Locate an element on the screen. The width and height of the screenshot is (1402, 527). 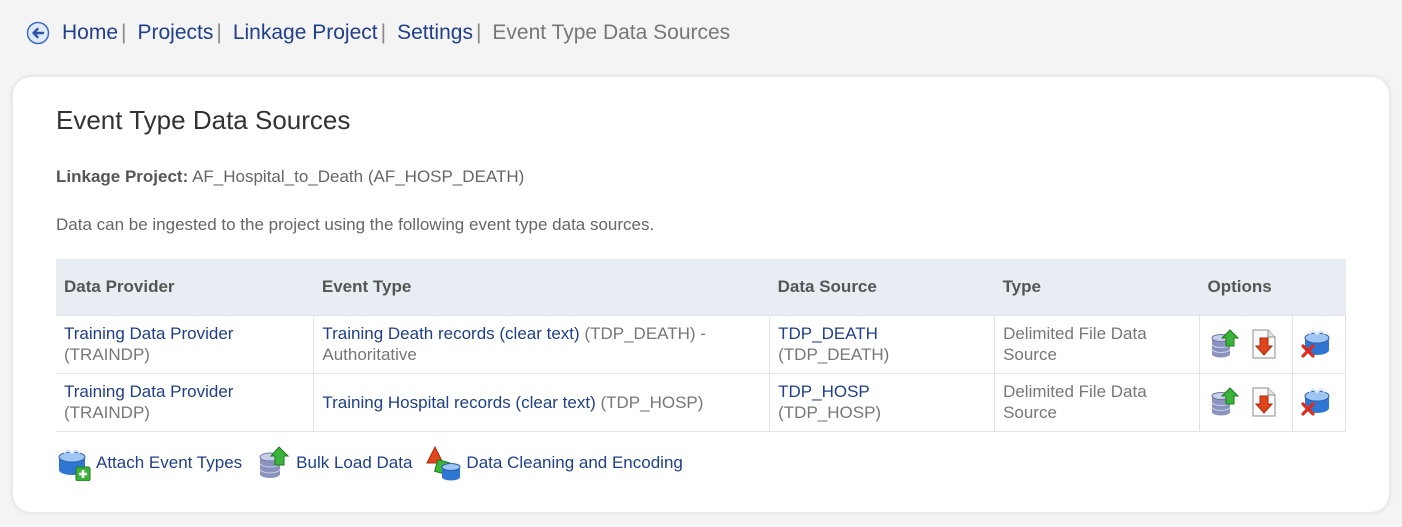
breadcrumb-home: Home is located at coordinates (90, 33).